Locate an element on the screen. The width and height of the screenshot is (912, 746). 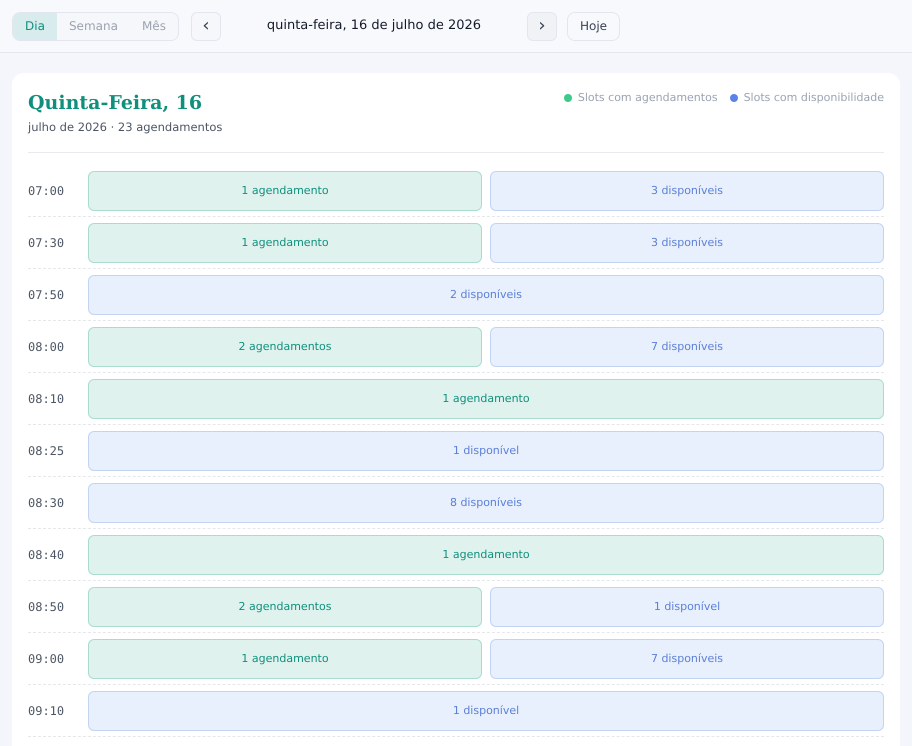
time-label: 08:10 is located at coordinates (47, 399).